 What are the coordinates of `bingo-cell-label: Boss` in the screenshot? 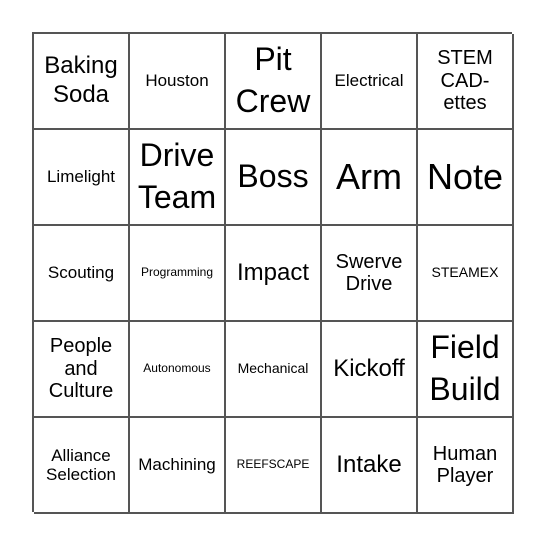 It's located at (273, 176).